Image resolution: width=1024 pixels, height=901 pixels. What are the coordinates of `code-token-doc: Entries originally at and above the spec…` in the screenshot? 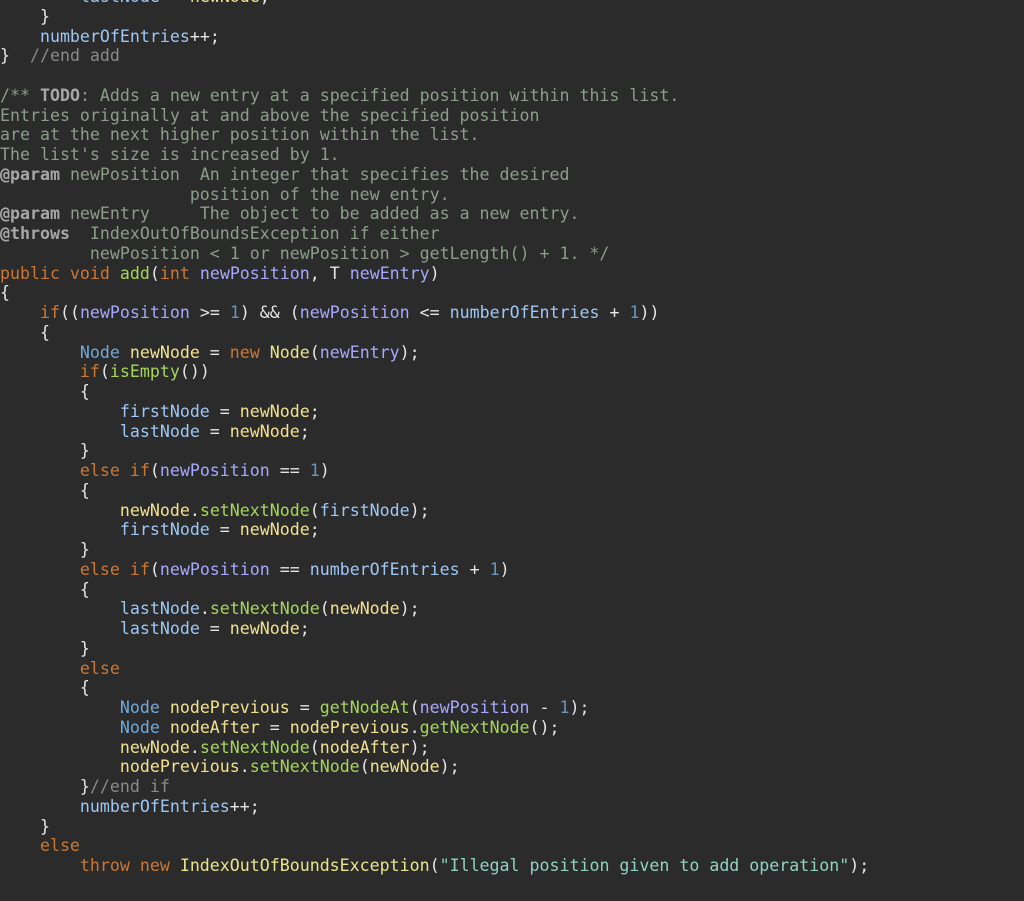 It's located at (270, 115).